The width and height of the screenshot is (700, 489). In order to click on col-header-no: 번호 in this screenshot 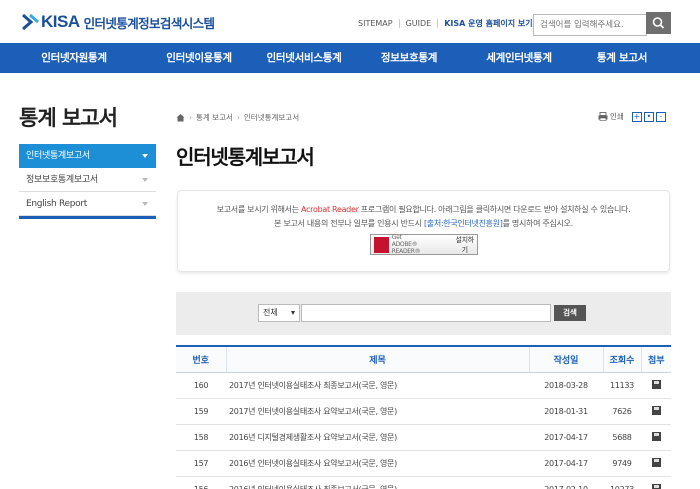, I will do `click(201, 359)`.